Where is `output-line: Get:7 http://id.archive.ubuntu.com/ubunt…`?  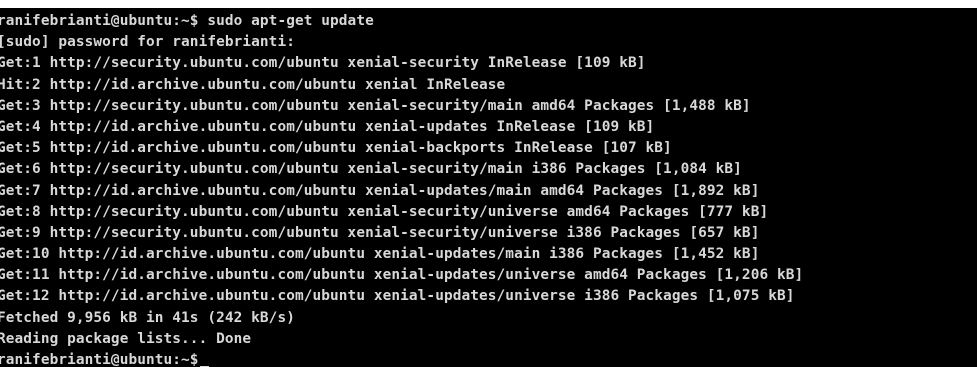
output-line: Get:7 http://id.archive.ubuntu.com/ubunt… is located at coordinates (380, 190).